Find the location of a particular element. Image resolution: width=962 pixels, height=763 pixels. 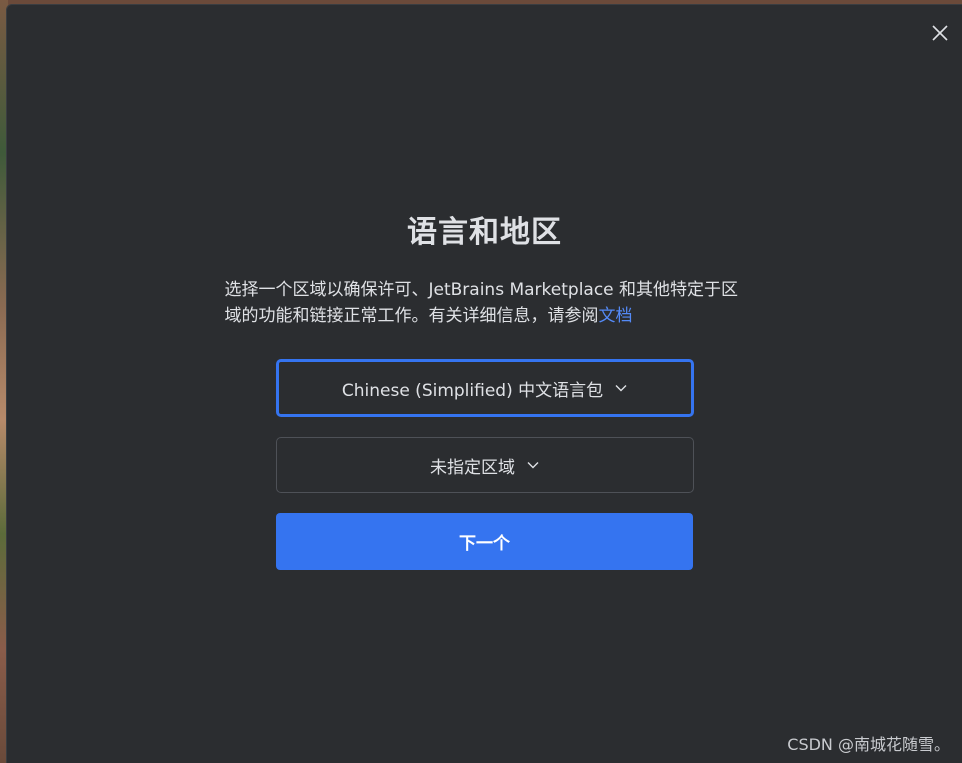

dialog-title: 语言和地区 is located at coordinates (484, 232).